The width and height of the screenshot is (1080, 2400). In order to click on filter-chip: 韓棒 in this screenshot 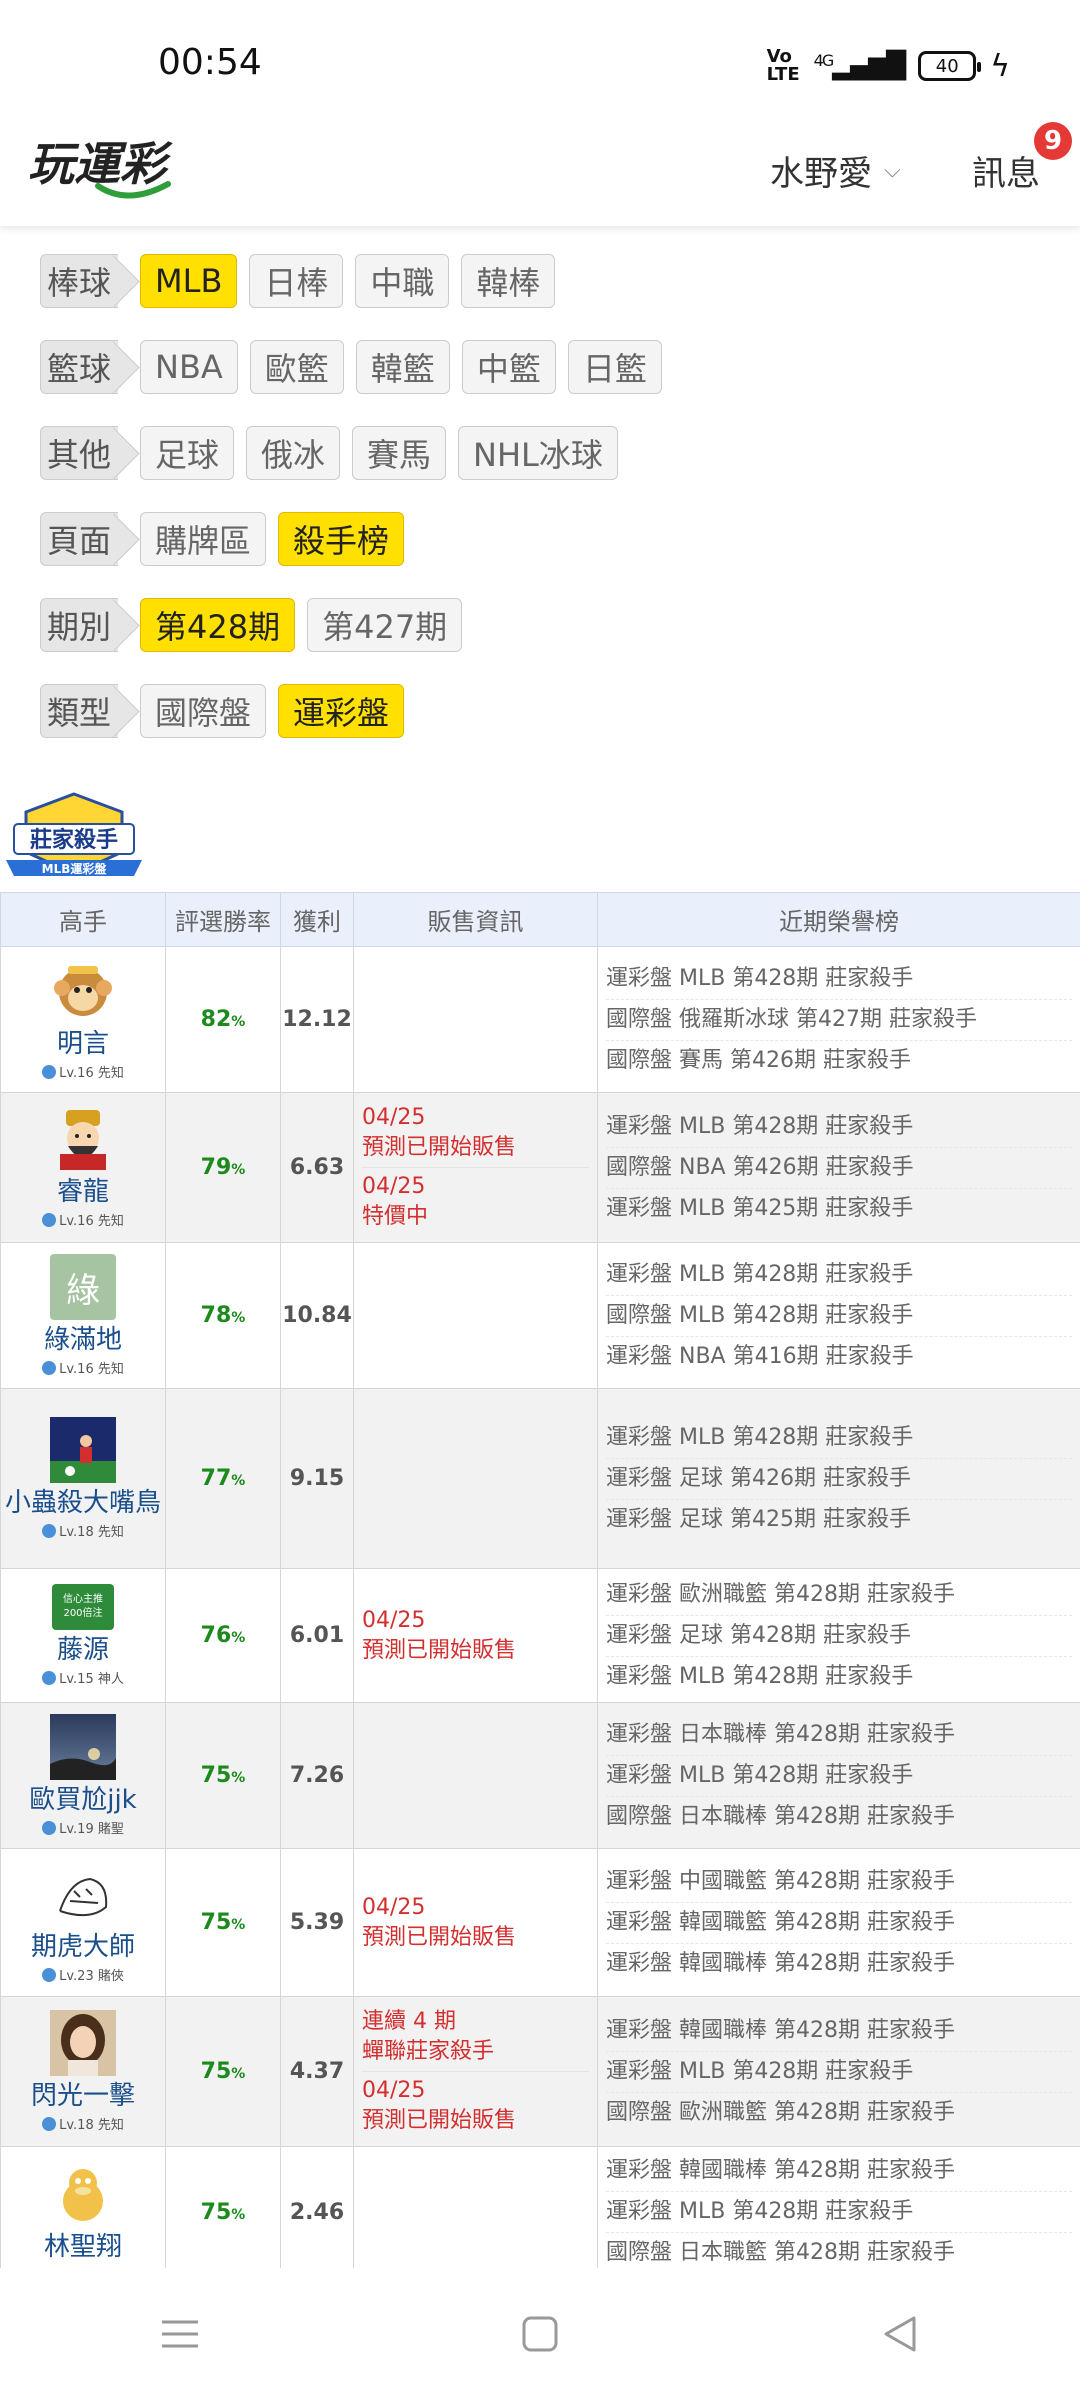, I will do `click(508, 281)`.